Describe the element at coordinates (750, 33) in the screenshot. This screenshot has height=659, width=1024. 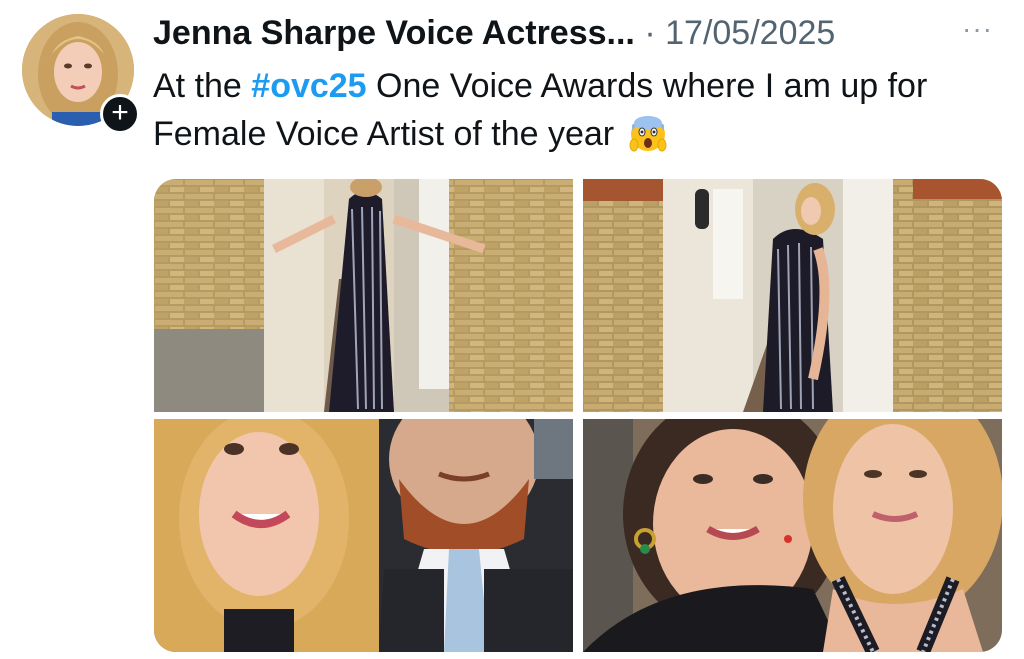
I see `post-date: 17/05/2025` at that location.